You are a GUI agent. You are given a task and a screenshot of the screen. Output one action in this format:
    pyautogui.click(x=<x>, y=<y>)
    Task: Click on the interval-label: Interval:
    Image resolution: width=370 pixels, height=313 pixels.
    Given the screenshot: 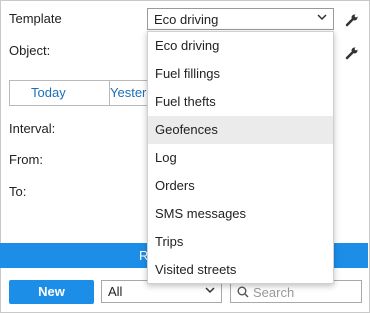 What is the action you would take?
    pyautogui.click(x=32, y=128)
    